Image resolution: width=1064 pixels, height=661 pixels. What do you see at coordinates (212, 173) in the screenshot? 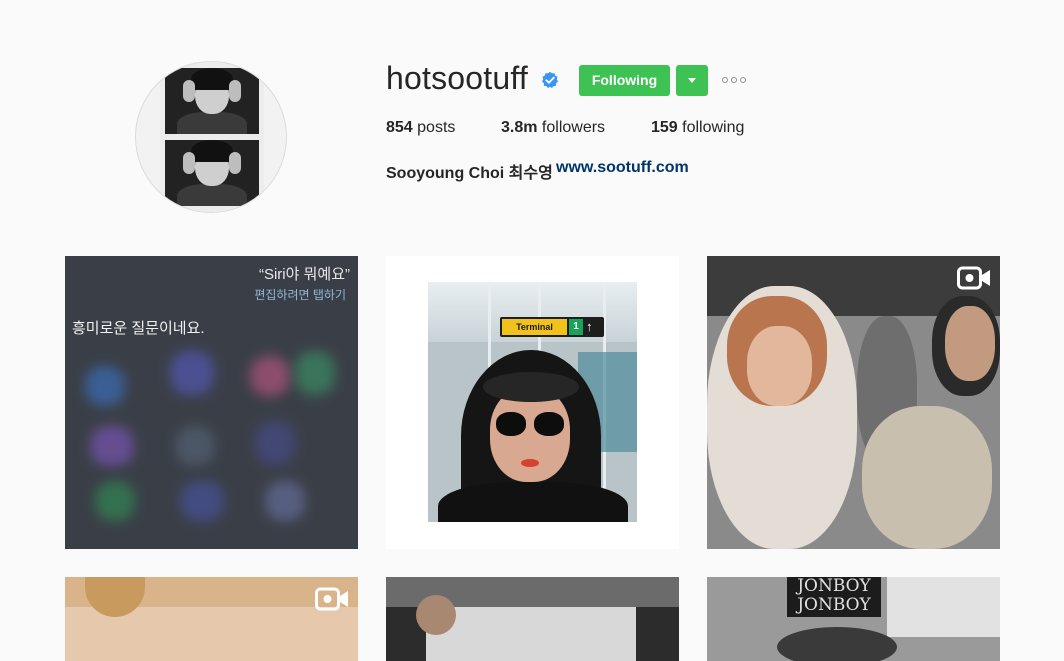
I see `avatar-frame-bottom` at bounding box center [212, 173].